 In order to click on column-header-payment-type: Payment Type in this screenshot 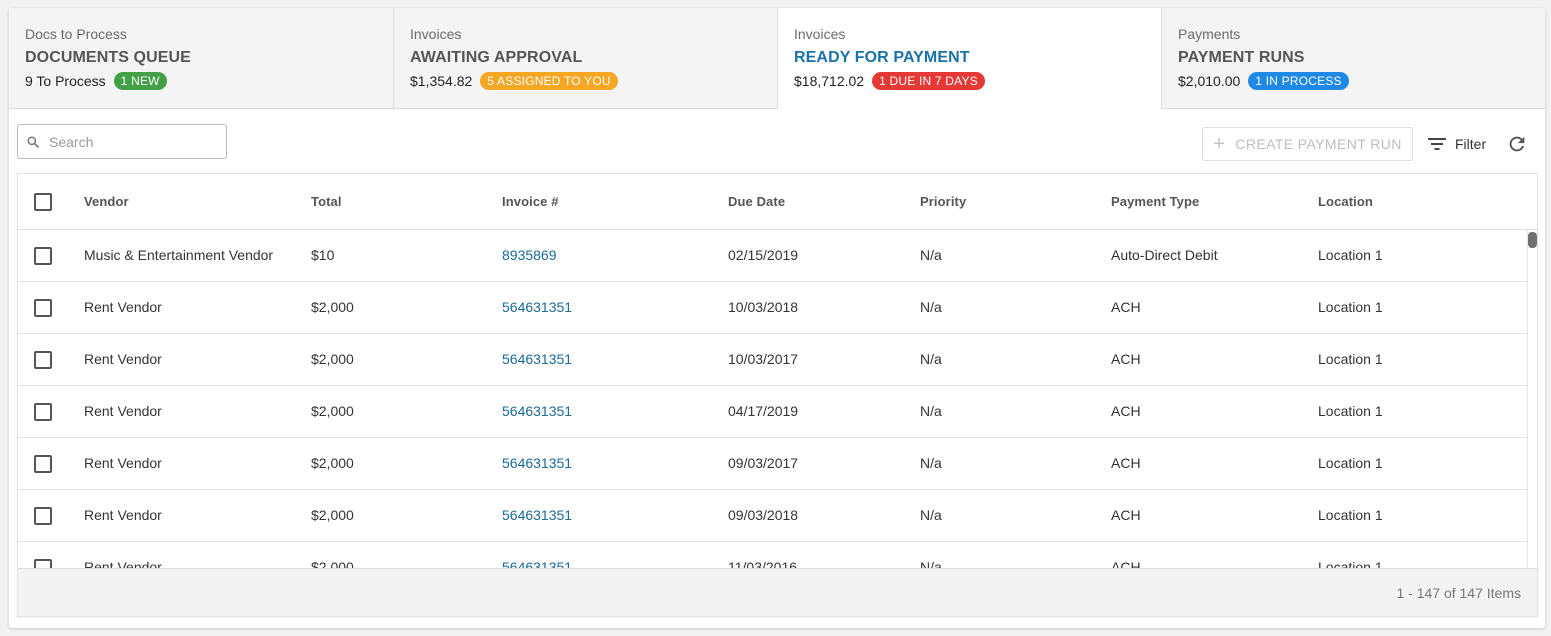, I will do `click(1155, 202)`.